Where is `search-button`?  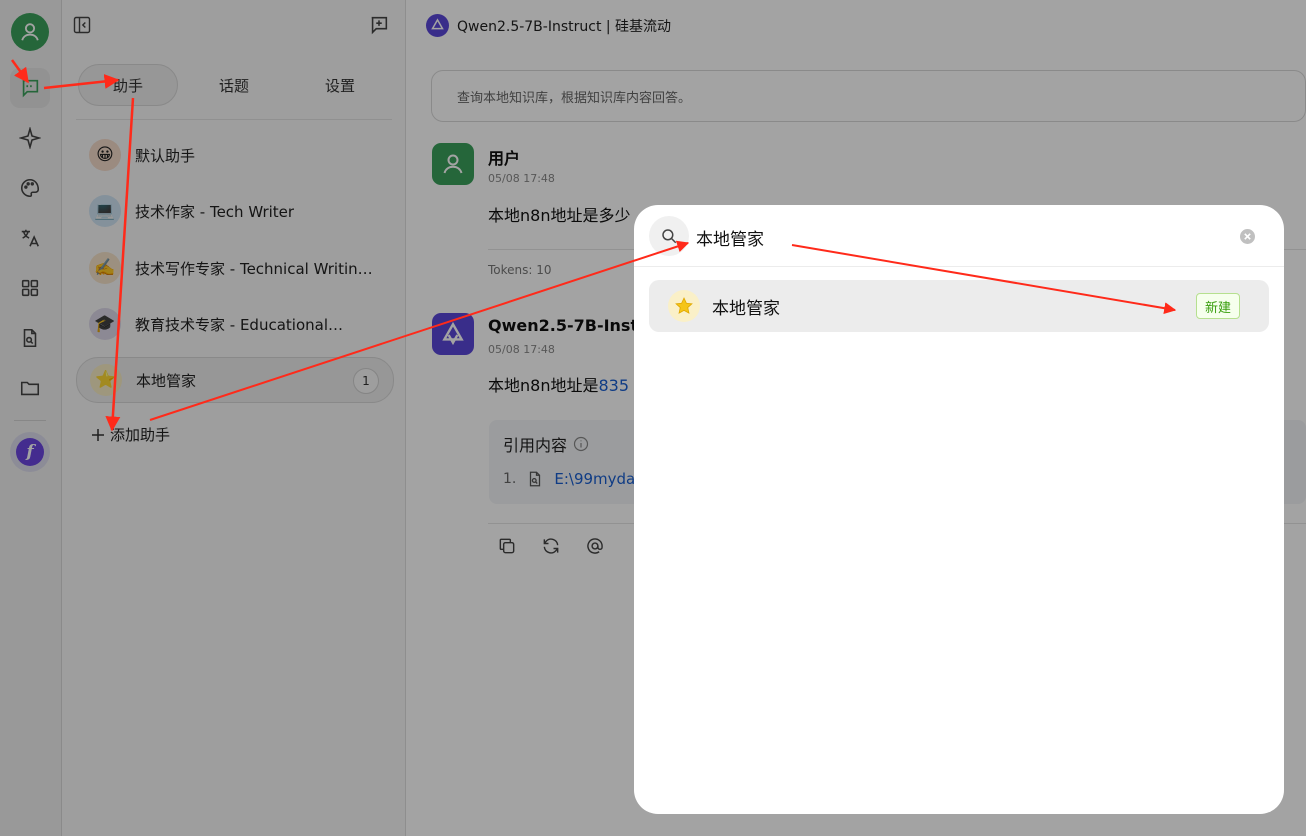 search-button is located at coordinates (669, 236).